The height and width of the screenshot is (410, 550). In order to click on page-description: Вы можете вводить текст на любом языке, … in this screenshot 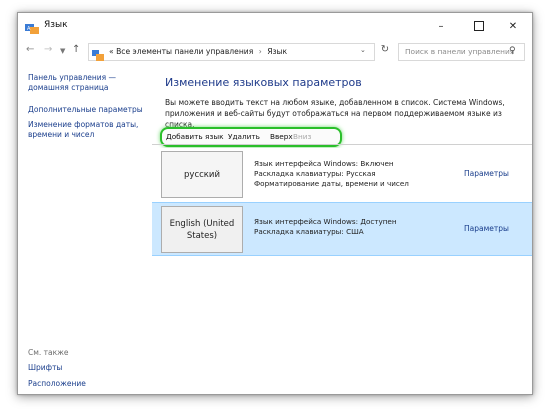, I will do `click(335, 113)`.